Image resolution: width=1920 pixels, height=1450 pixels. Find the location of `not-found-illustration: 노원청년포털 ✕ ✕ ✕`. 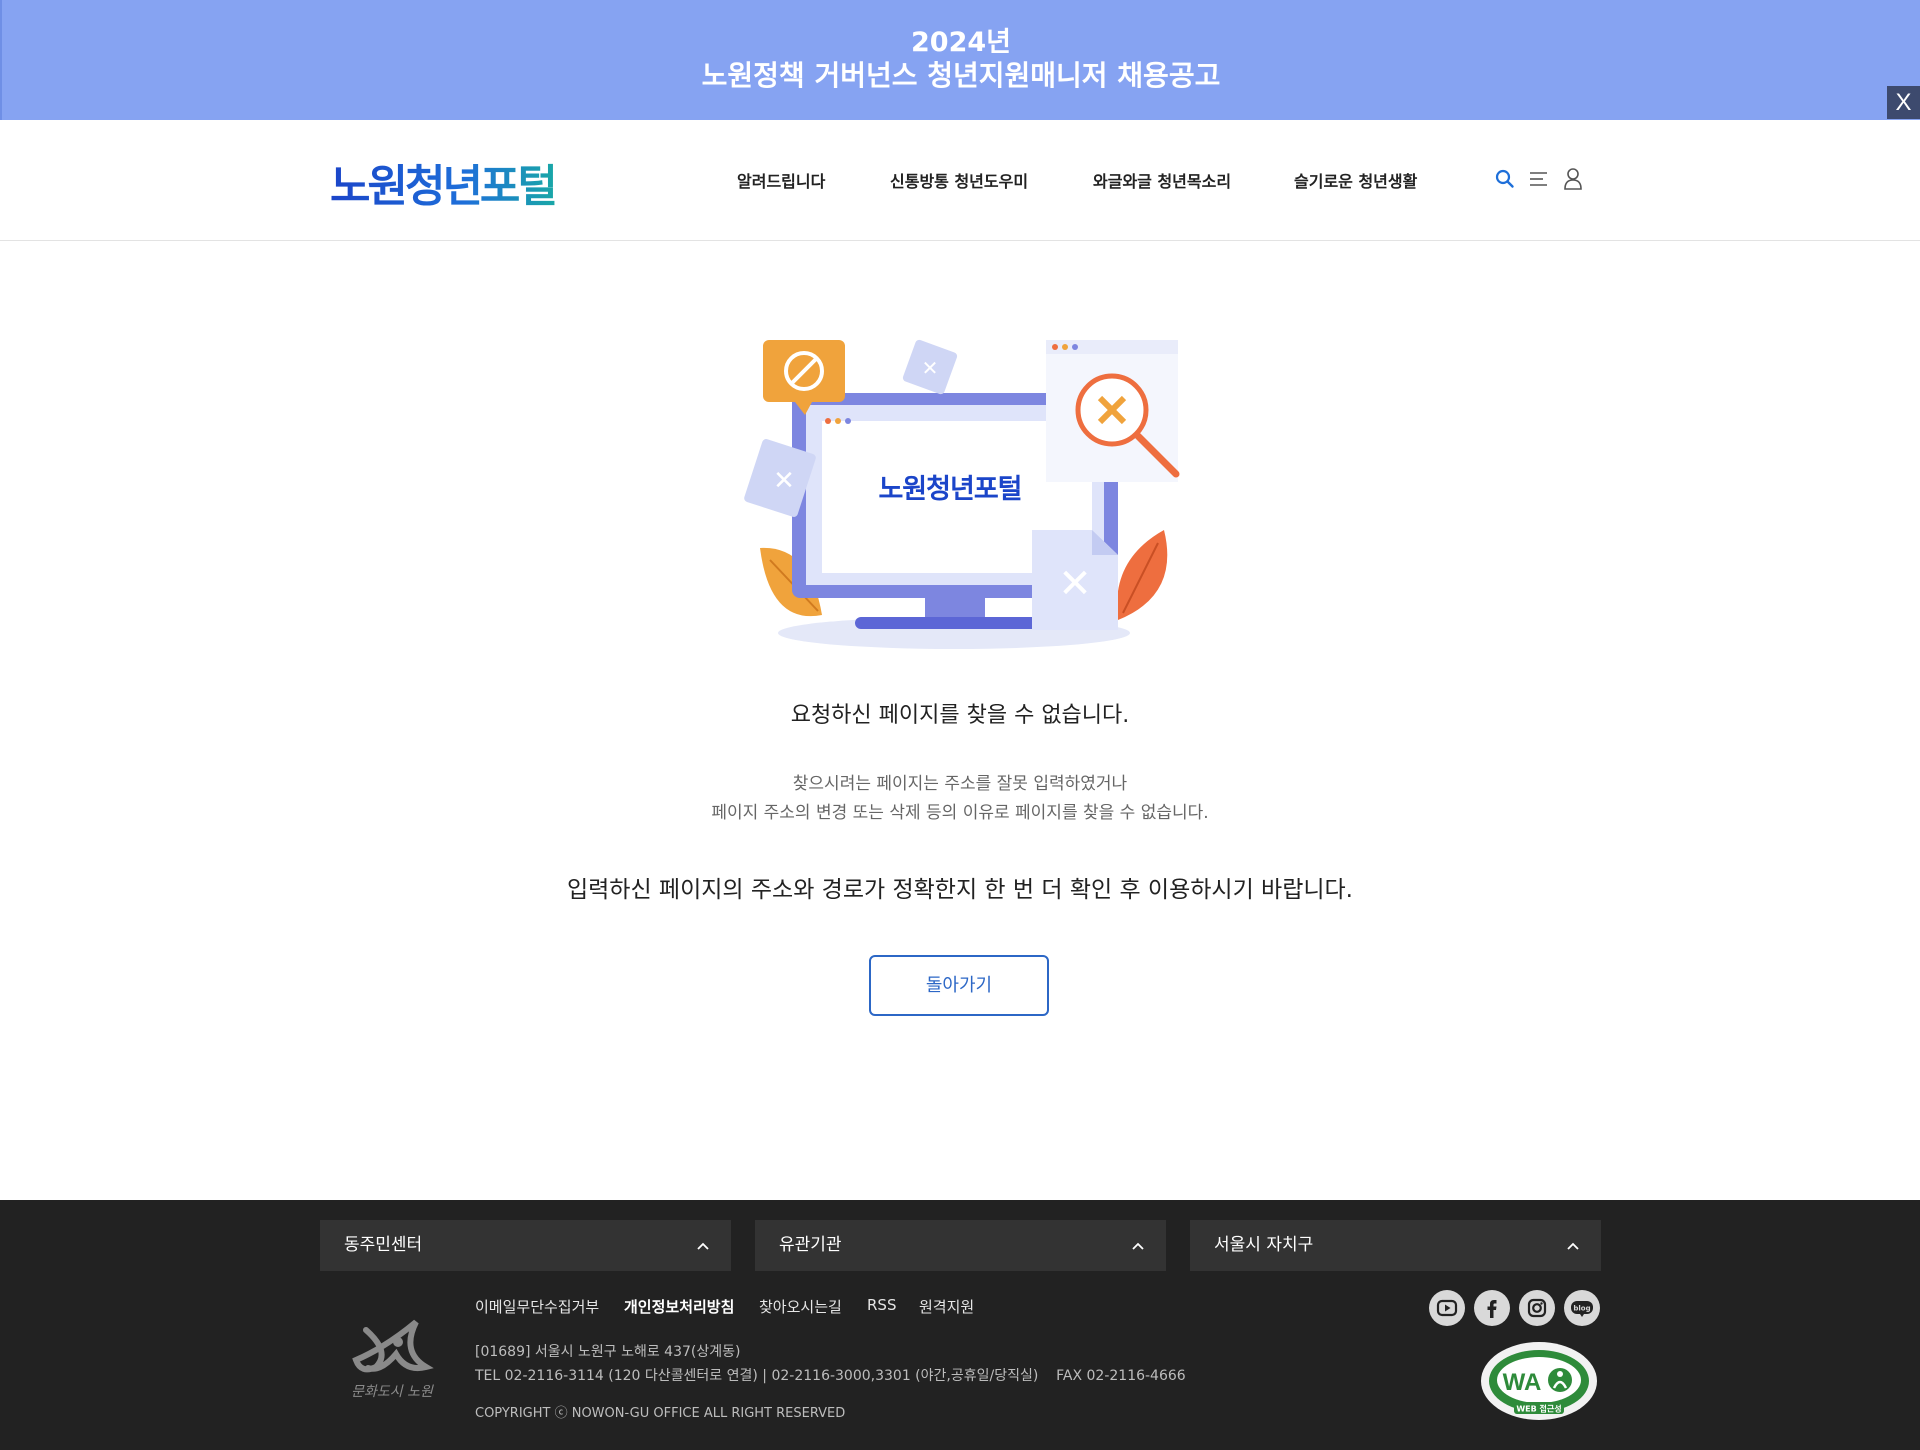

not-found-illustration: 노원청년포털 ✕ ✕ ✕ is located at coordinates (960, 495).